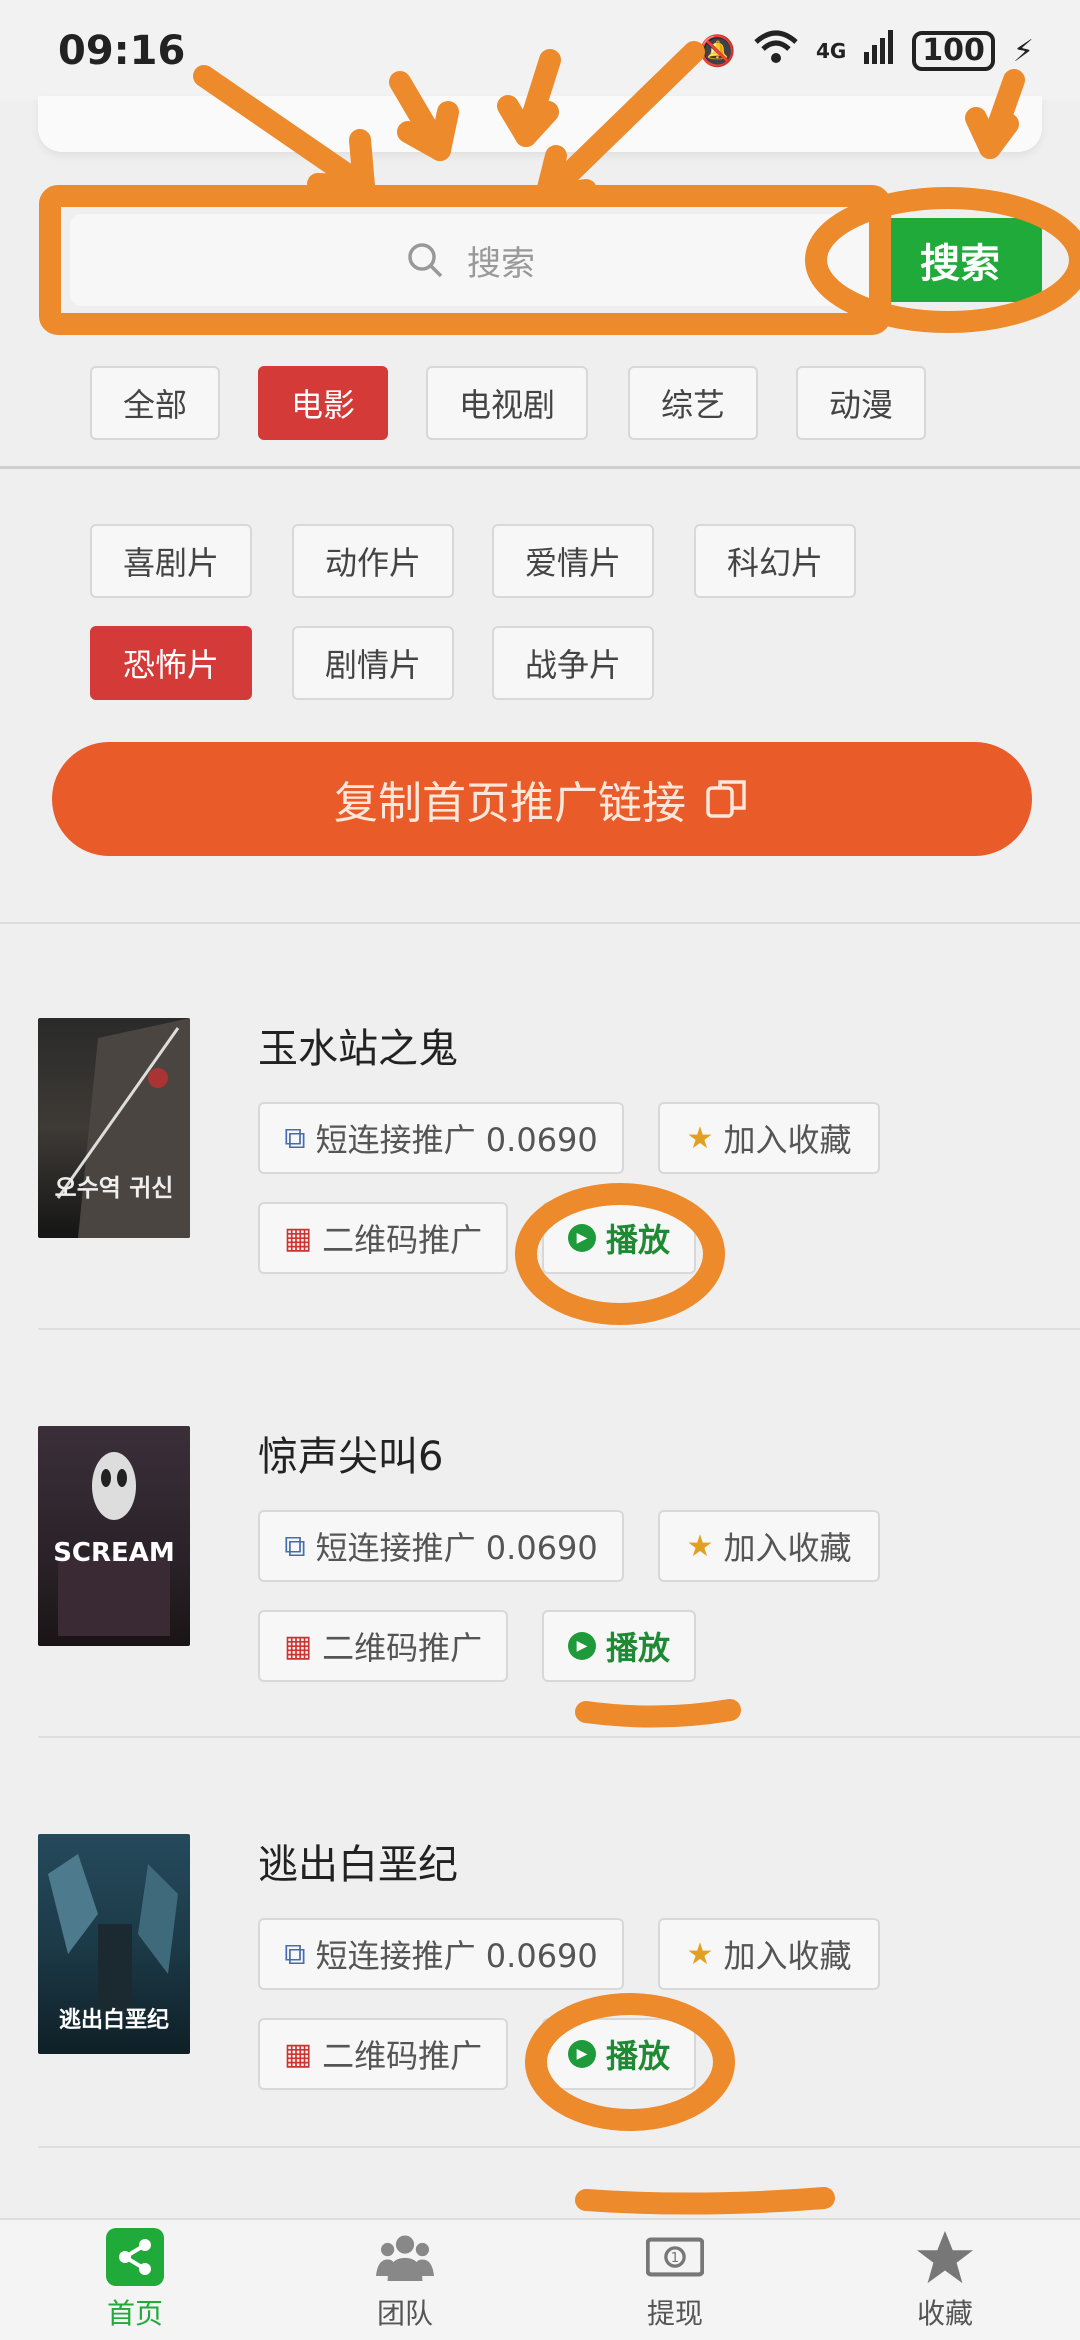 Image resolution: width=1080 pixels, height=2340 pixels. What do you see at coordinates (350, 1453) in the screenshot?
I see `movie-title: 惊声尖叫6` at bounding box center [350, 1453].